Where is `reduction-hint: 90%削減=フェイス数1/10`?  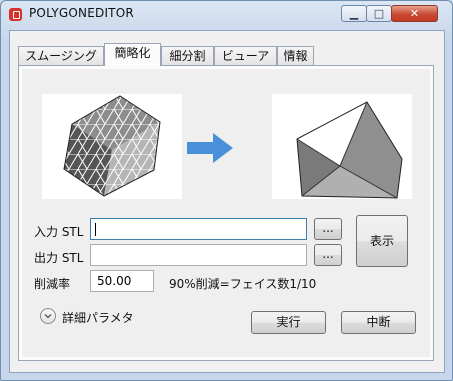 reduction-hint: 90%削減=フェイス数1/10 is located at coordinates (243, 284).